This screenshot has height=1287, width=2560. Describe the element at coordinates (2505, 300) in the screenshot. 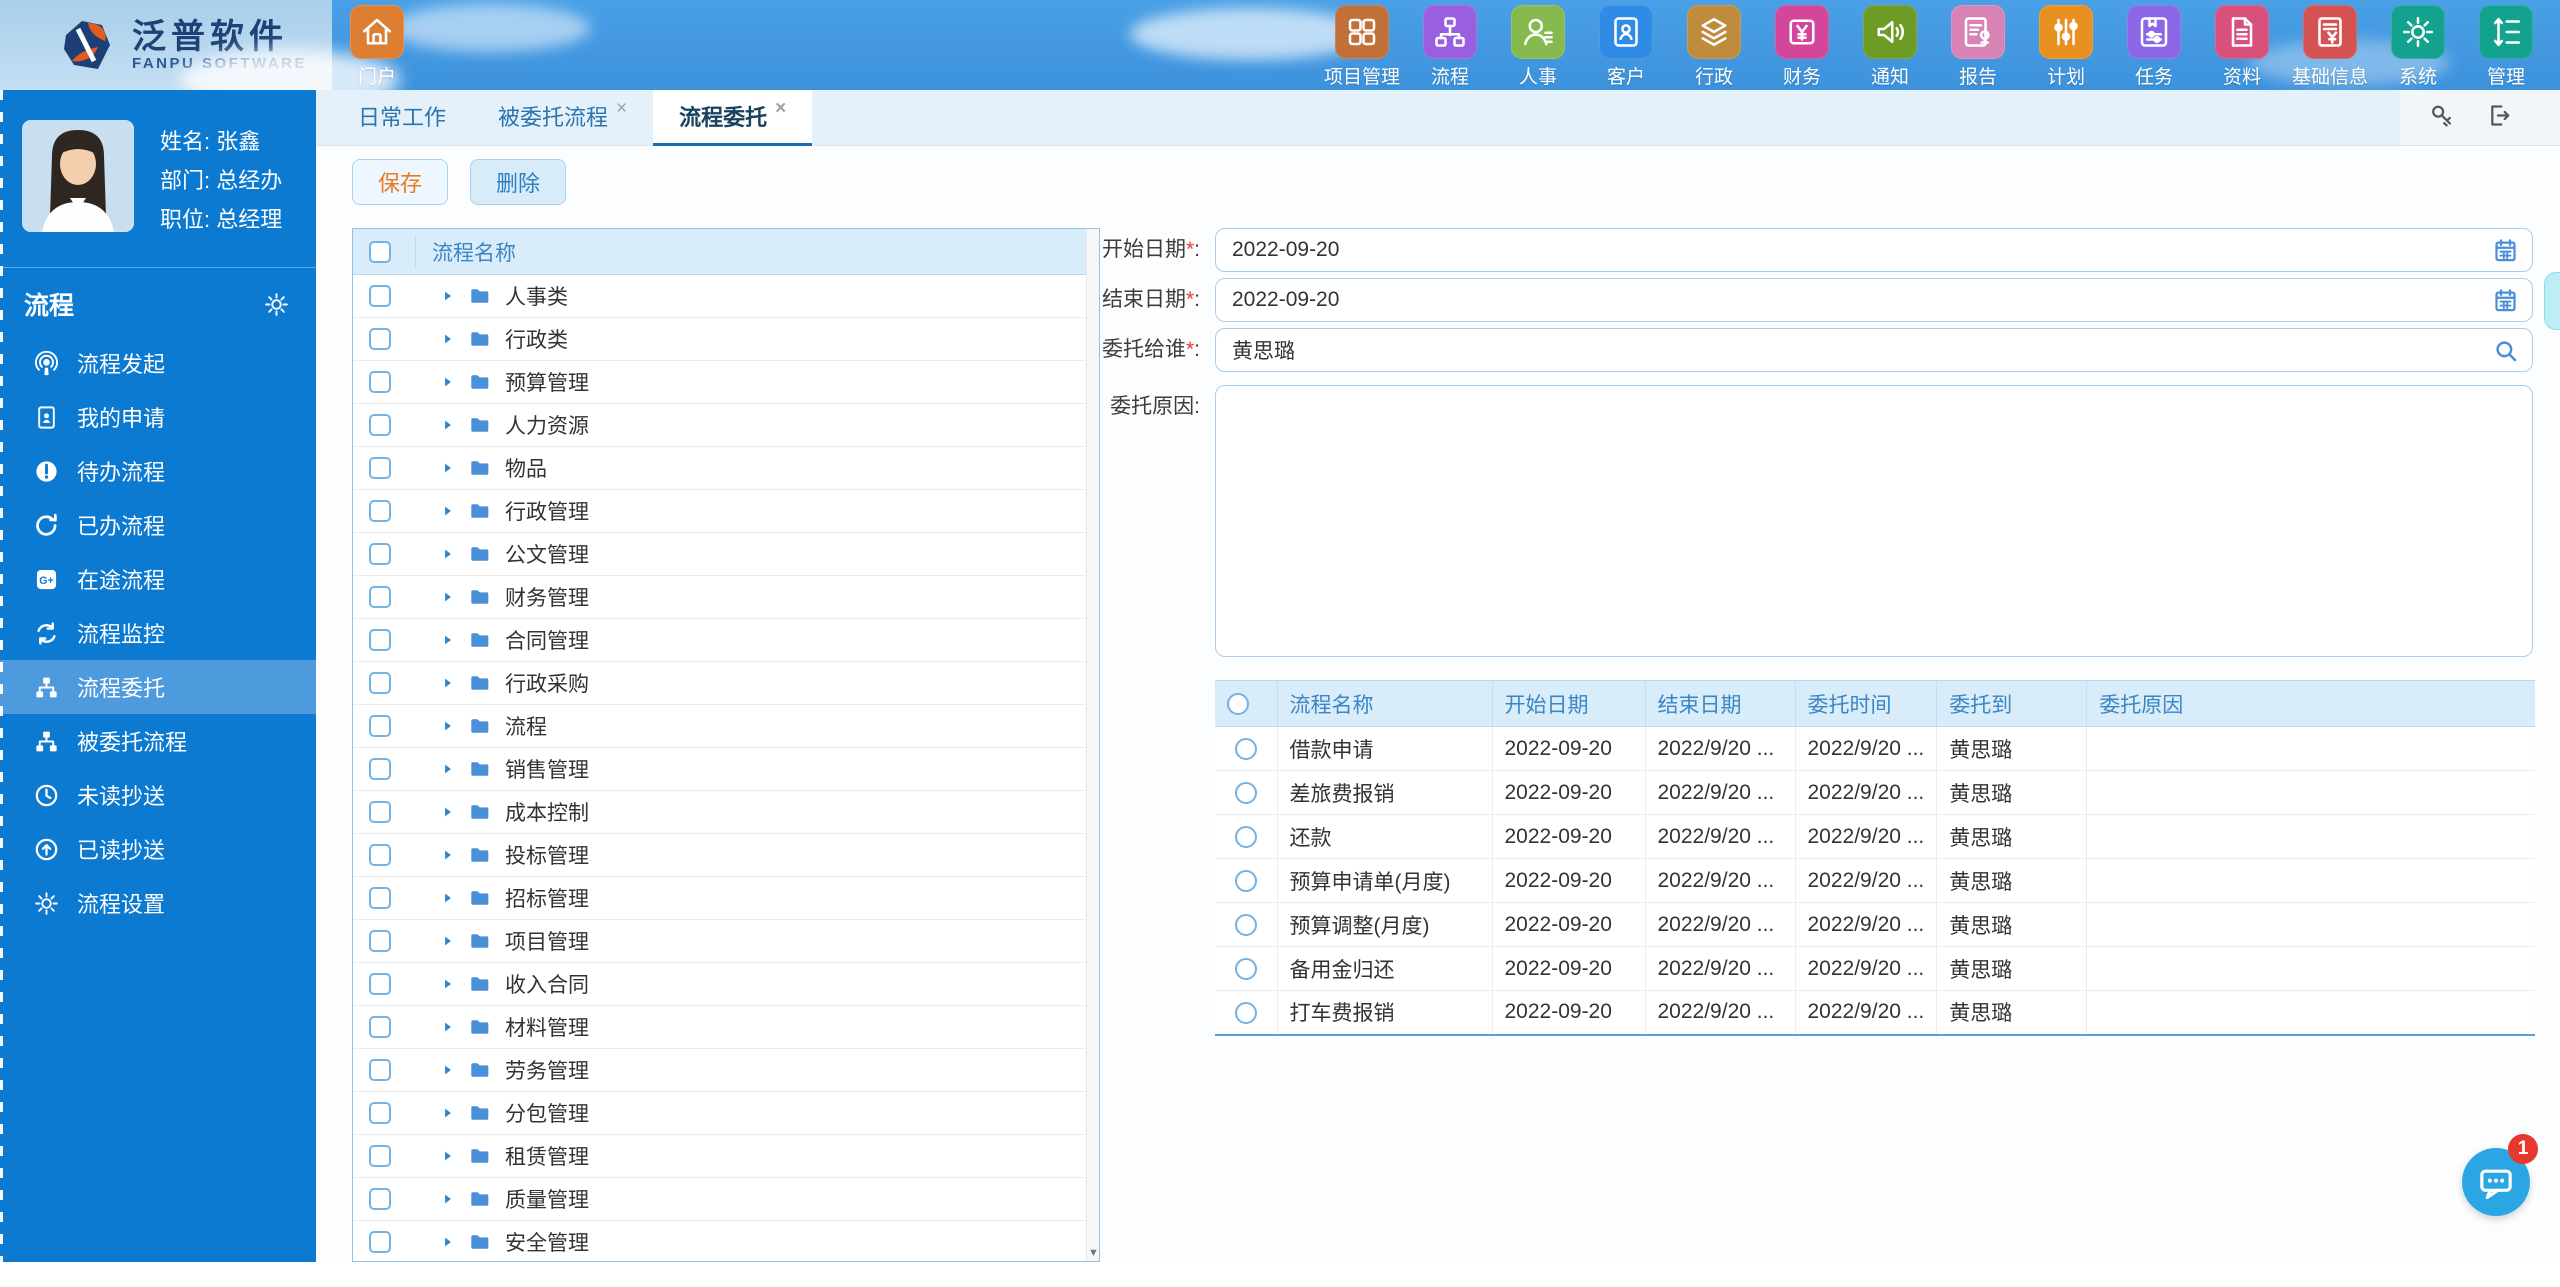

I see `calendar-icon` at that location.